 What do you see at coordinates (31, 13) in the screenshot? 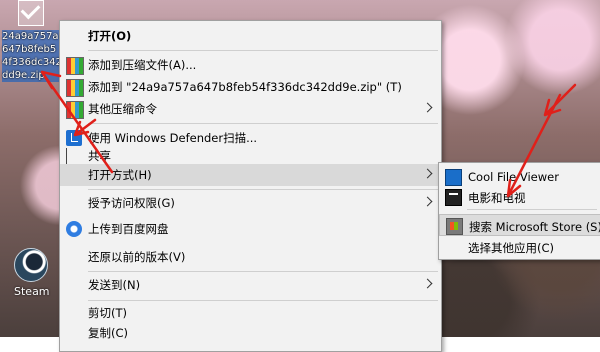
I see `zip-file-icon` at bounding box center [31, 13].